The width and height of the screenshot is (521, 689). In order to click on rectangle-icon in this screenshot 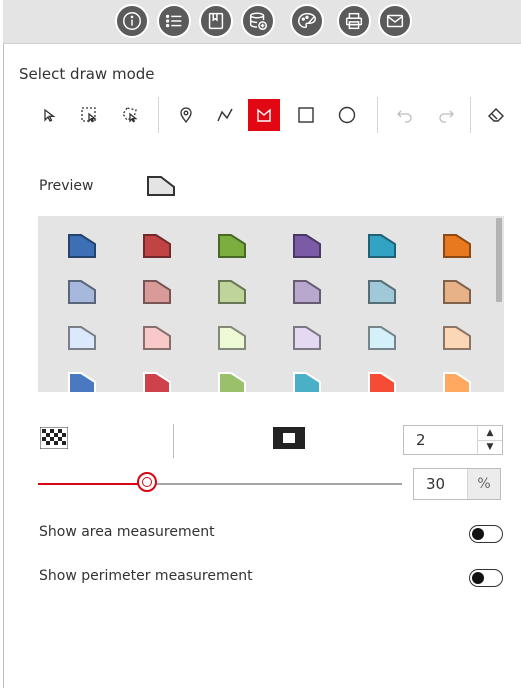, I will do `click(306, 115)`.